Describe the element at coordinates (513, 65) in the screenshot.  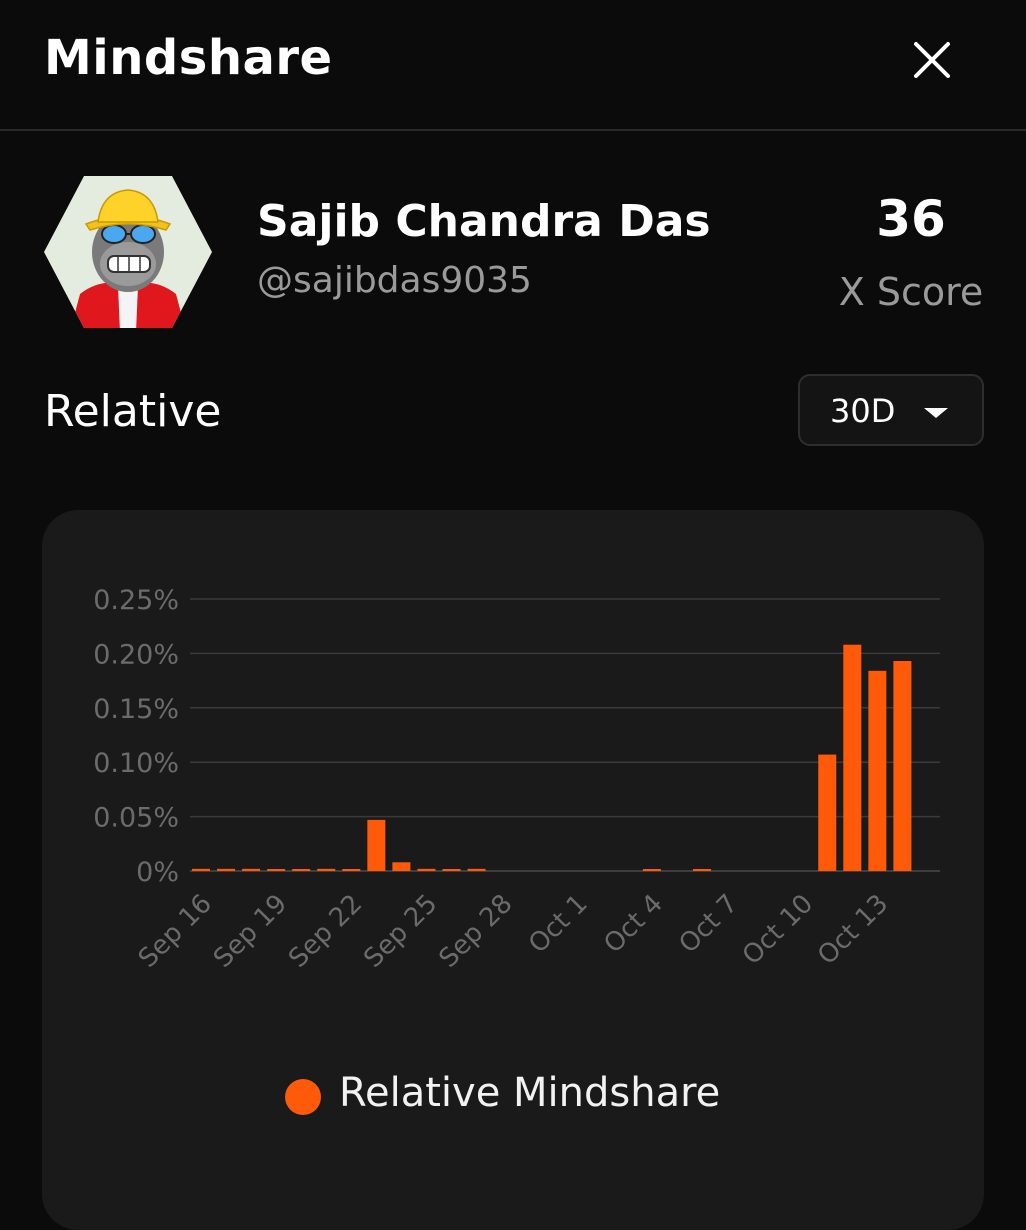
I see `header-bar: Mindshare` at that location.